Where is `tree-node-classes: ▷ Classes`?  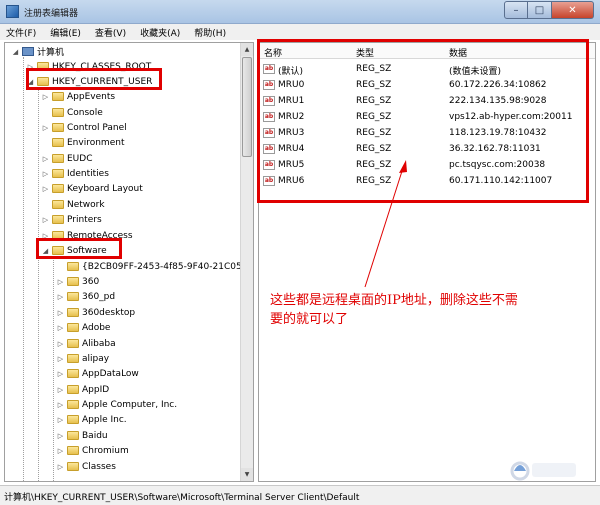 tree-node-classes: ▷ Classes is located at coordinates (86, 466).